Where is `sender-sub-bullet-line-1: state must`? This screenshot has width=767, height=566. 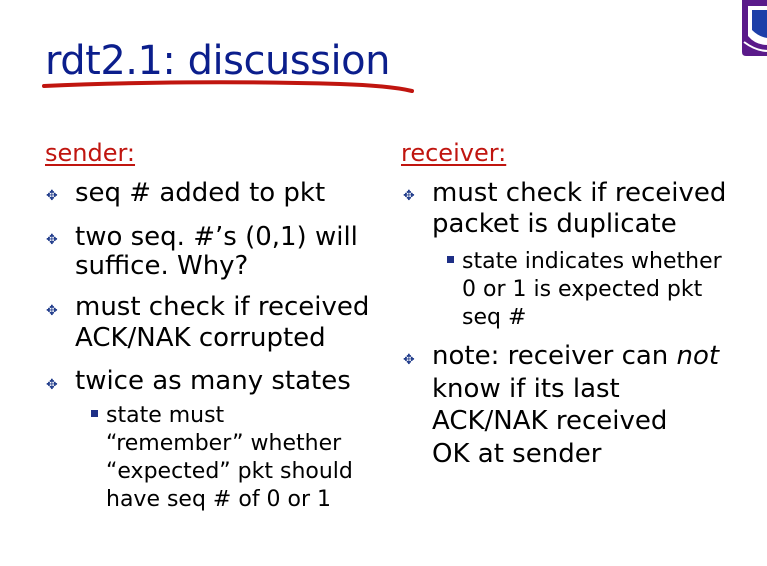
sender-sub-bullet-line-1: state must is located at coordinates (165, 415).